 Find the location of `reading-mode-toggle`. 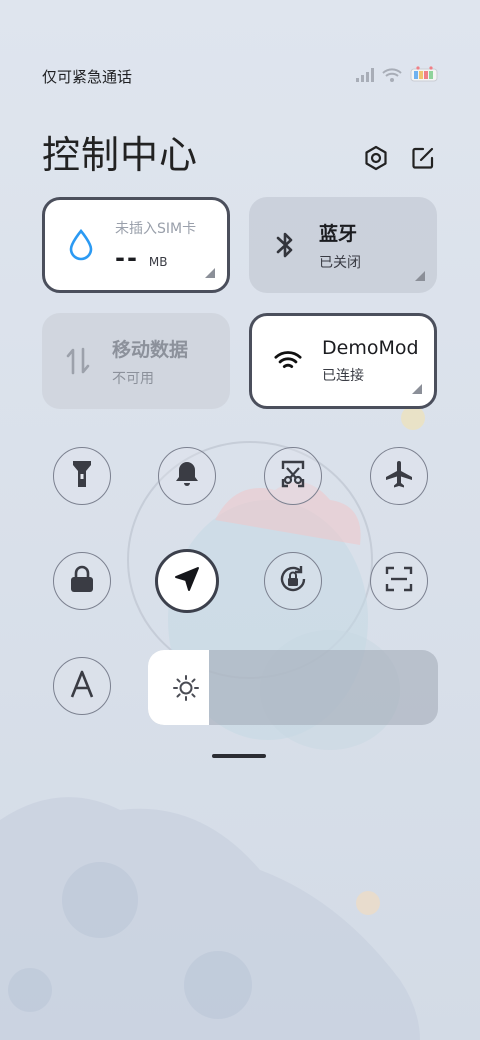

reading-mode-toggle is located at coordinates (82, 686).